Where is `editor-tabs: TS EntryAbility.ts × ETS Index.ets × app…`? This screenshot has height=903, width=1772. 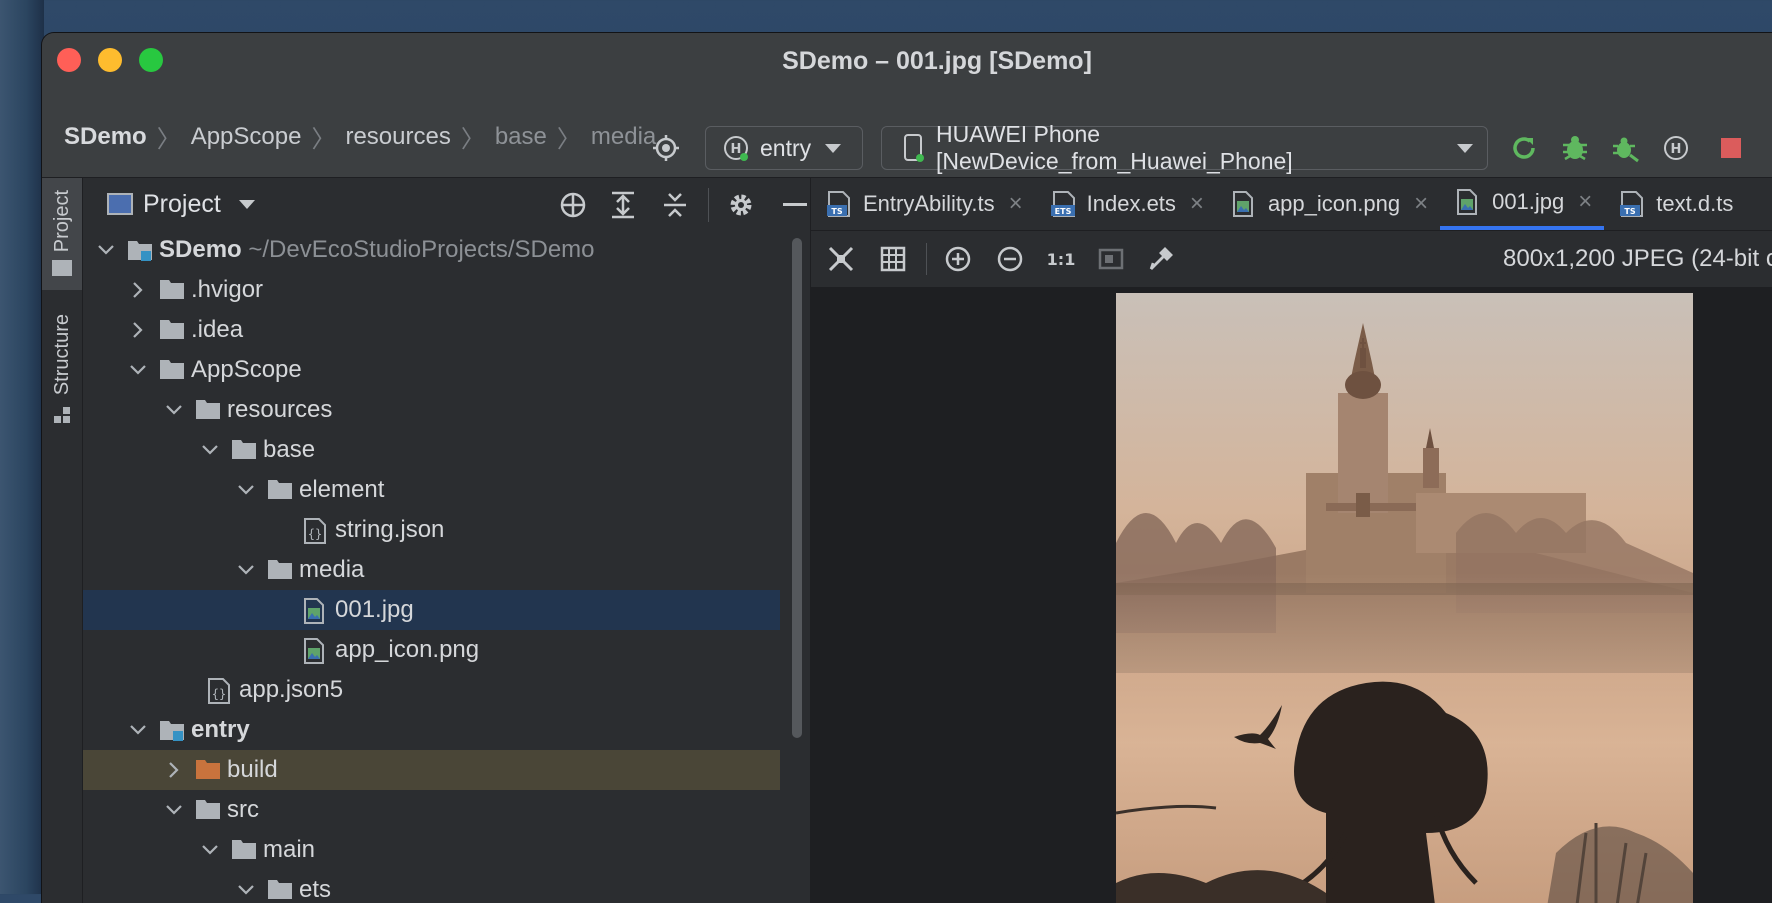 editor-tabs: TS EntryAbility.ts × ETS Index.ets × app… is located at coordinates (1291, 204).